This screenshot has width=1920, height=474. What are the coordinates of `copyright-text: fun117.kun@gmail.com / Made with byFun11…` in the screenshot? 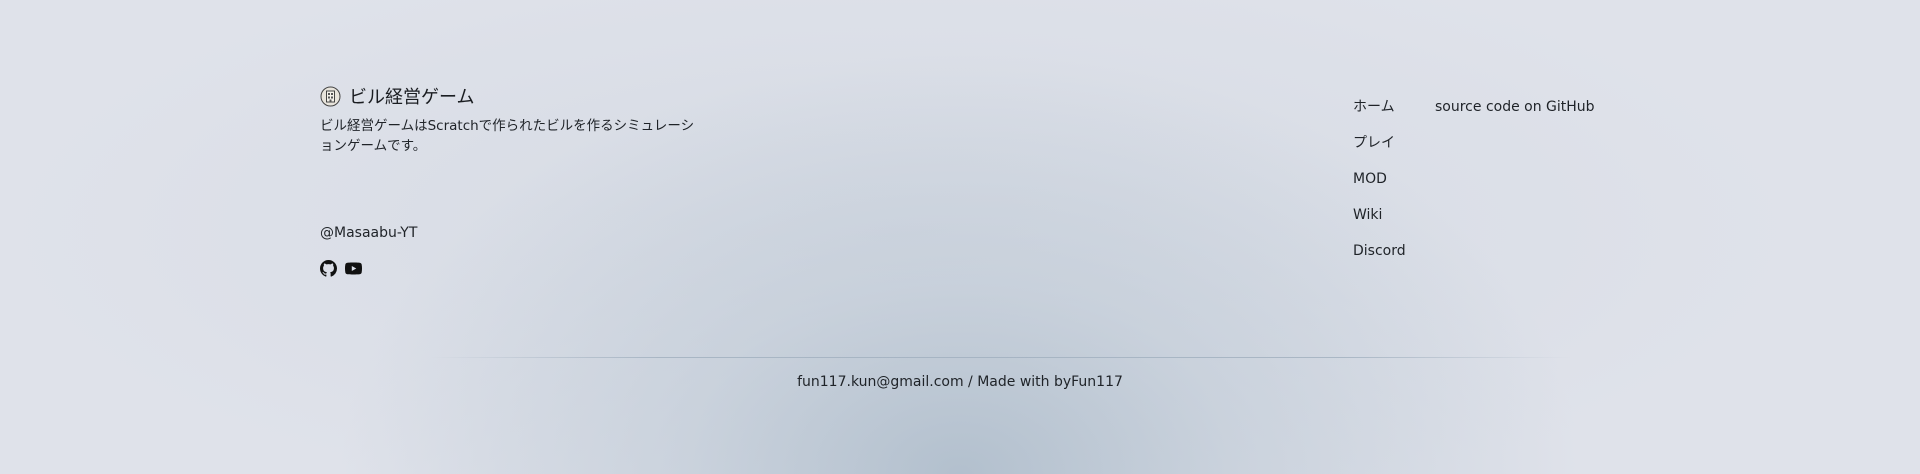 It's located at (960, 382).